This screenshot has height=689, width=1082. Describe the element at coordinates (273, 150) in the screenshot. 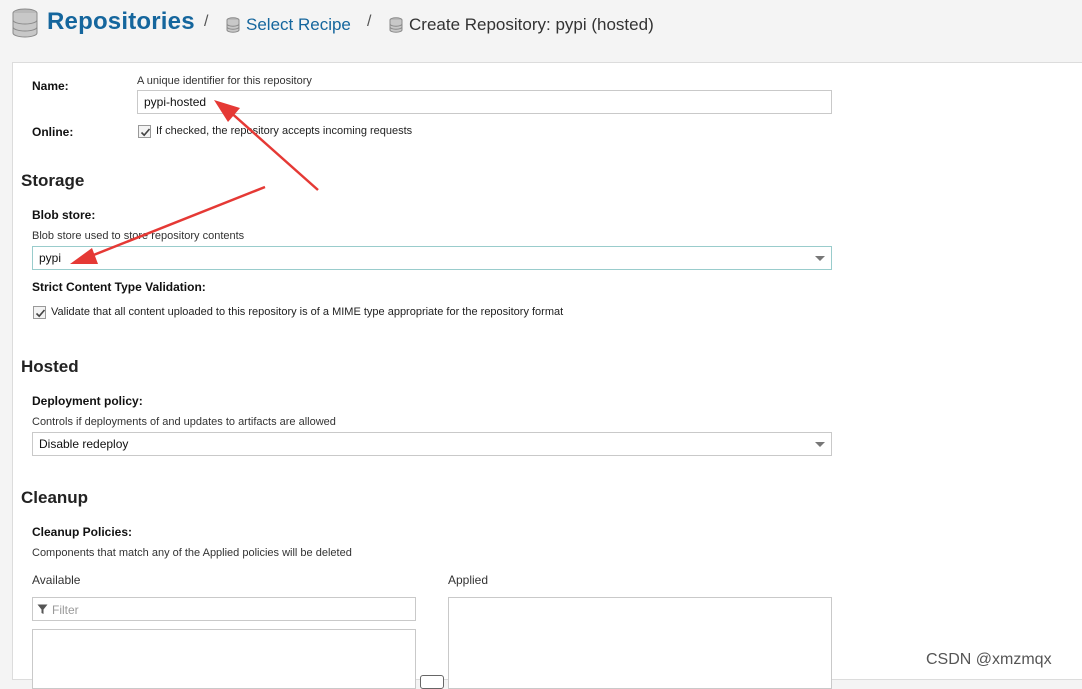

I see `arrow-to-name` at that location.